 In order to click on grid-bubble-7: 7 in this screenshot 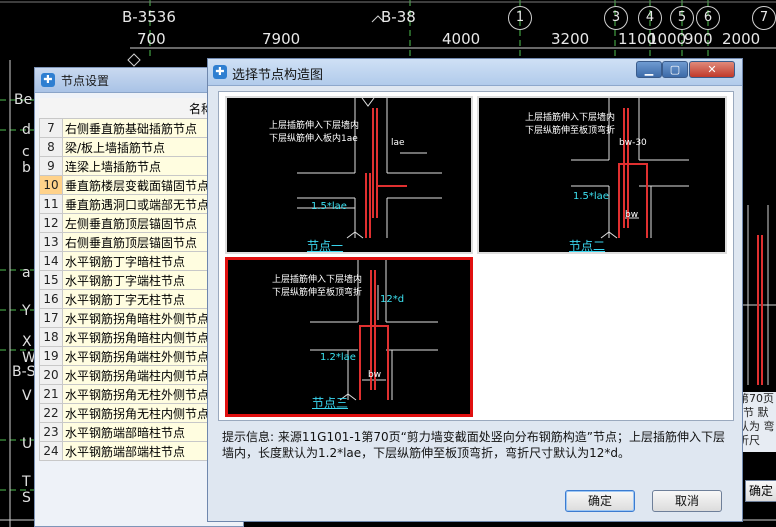, I will do `click(764, 18)`.